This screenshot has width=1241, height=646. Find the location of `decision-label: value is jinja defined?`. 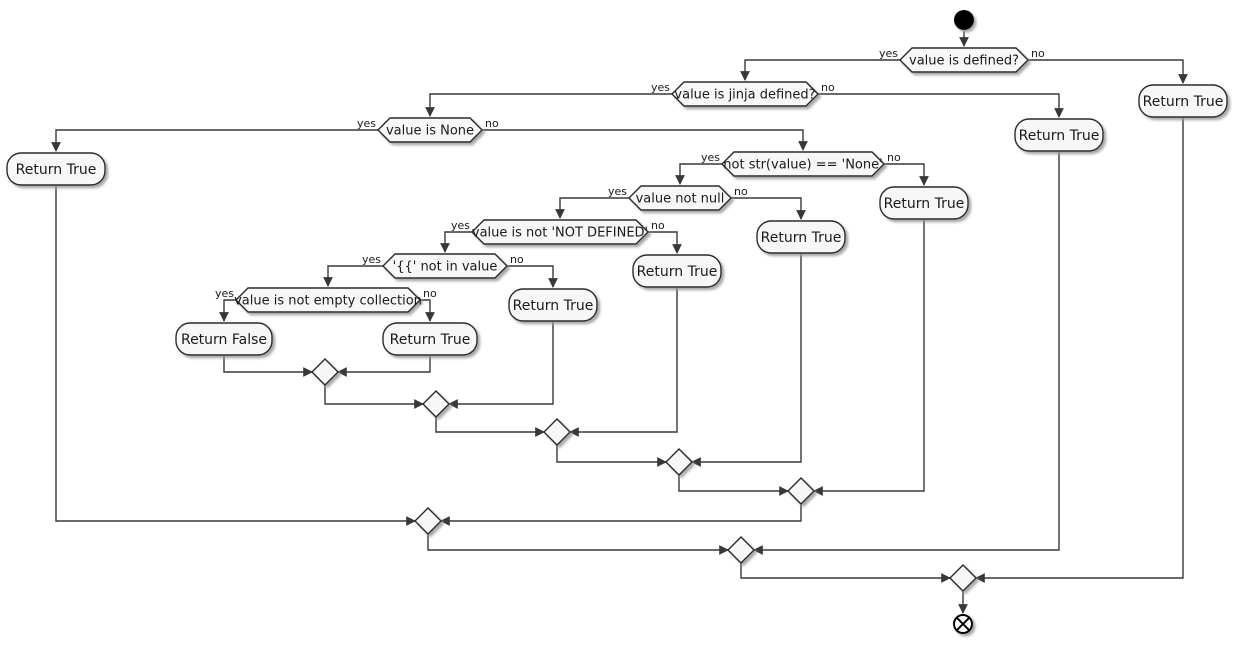

decision-label: value is jinja defined? is located at coordinates (744, 95).